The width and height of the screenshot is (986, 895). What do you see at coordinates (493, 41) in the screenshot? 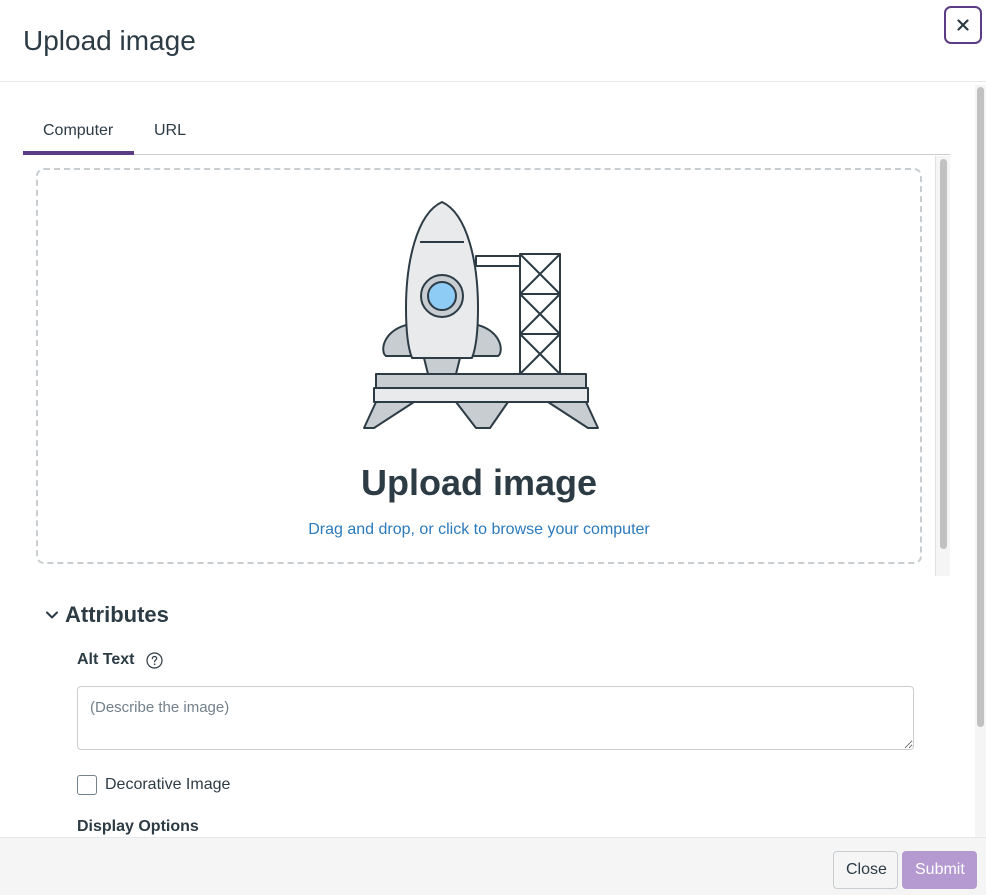
I see `dialog-header: Upload image` at bounding box center [493, 41].